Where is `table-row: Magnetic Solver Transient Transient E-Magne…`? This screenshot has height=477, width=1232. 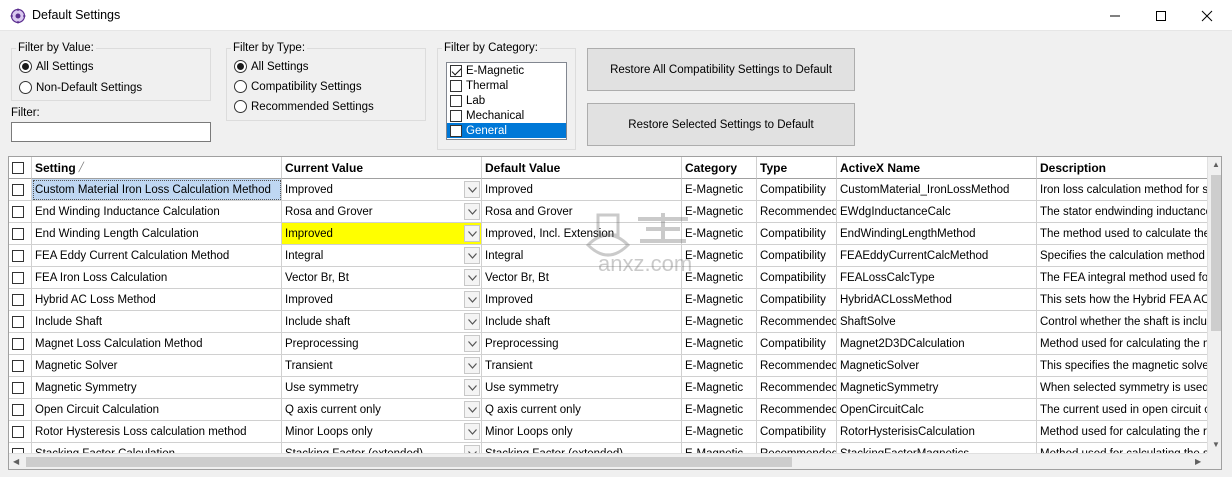
table-row: Magnetic Solver Transient Transient E-Magne… is located at coordinates (608, 366).